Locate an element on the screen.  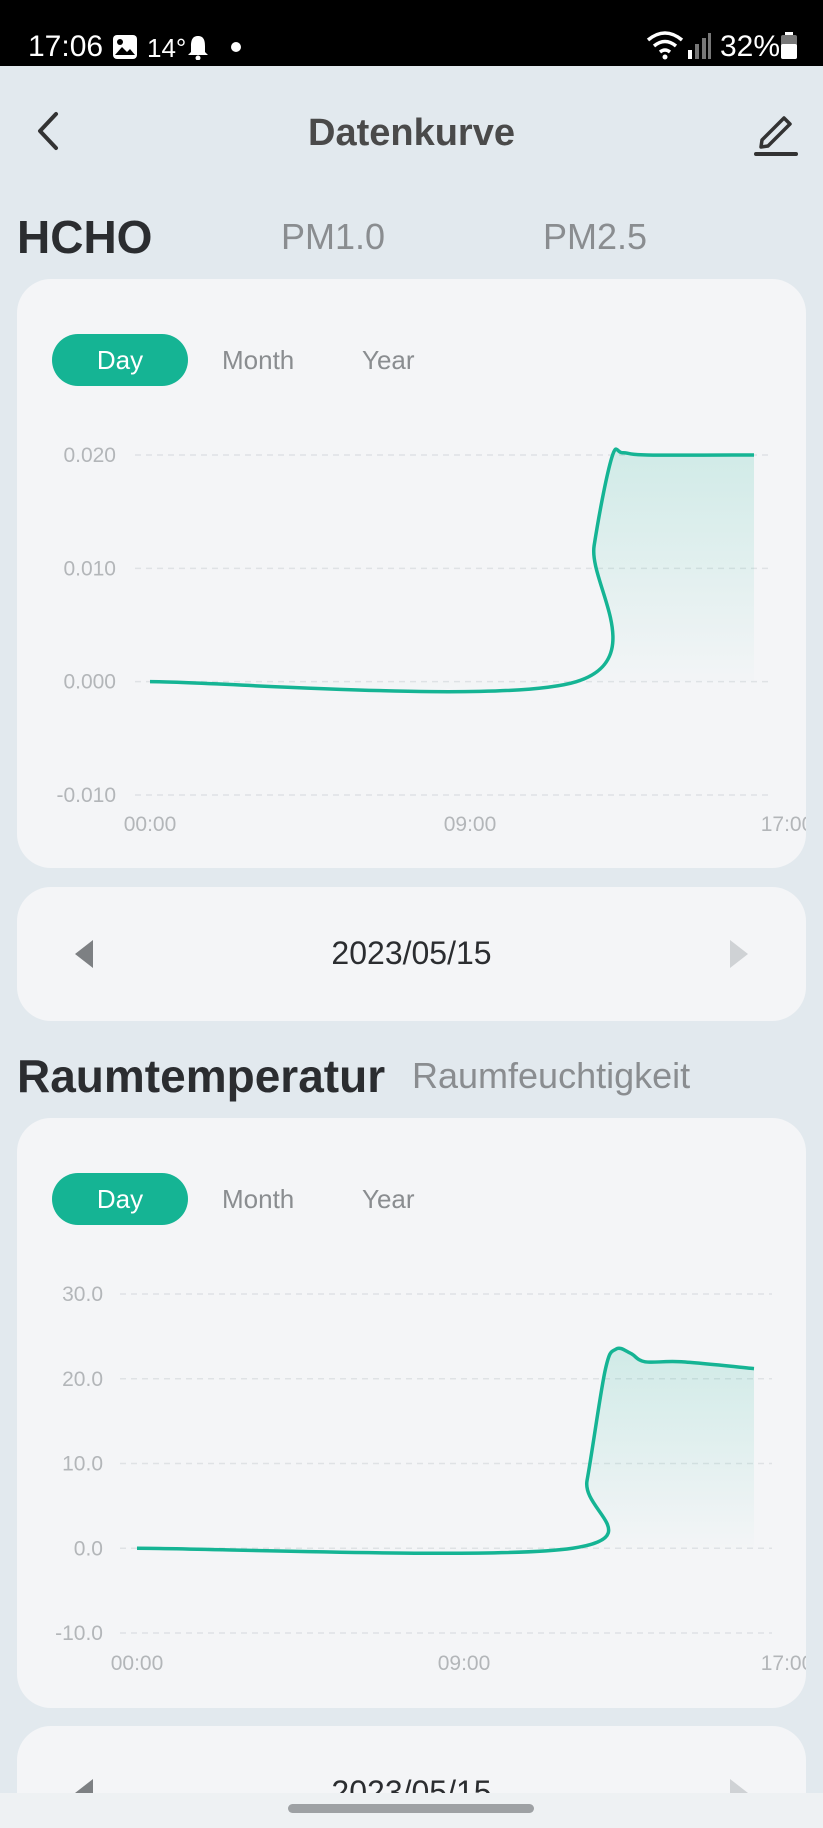
tab-room-humidity: Raumfeuchtigkeit is located at coordinates (551, 1076).